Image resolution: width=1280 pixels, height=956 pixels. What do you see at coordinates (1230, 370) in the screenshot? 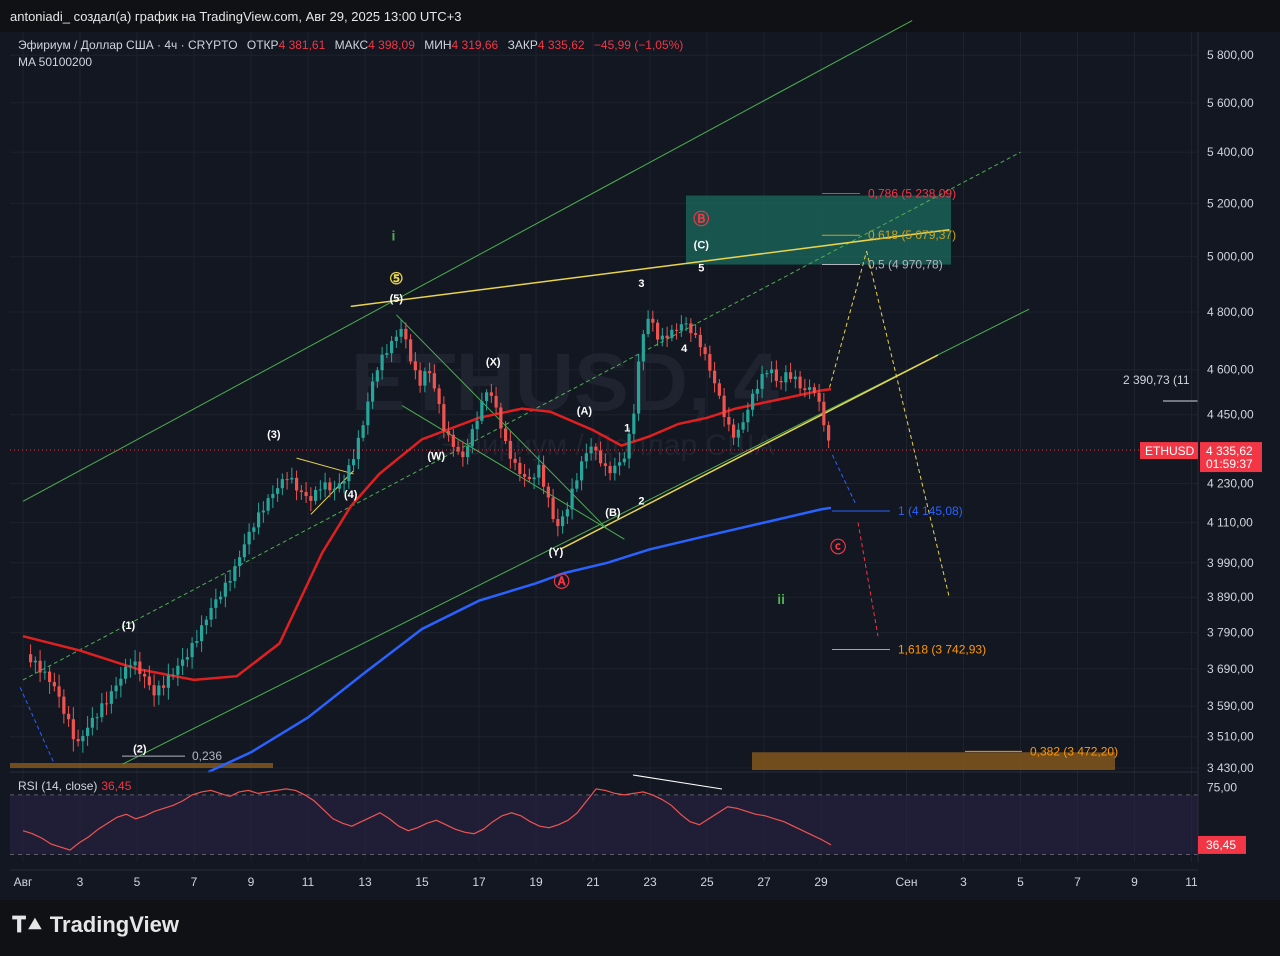
I see `price-tick-label: 4 600,00` at bounding box center [1230, 370].